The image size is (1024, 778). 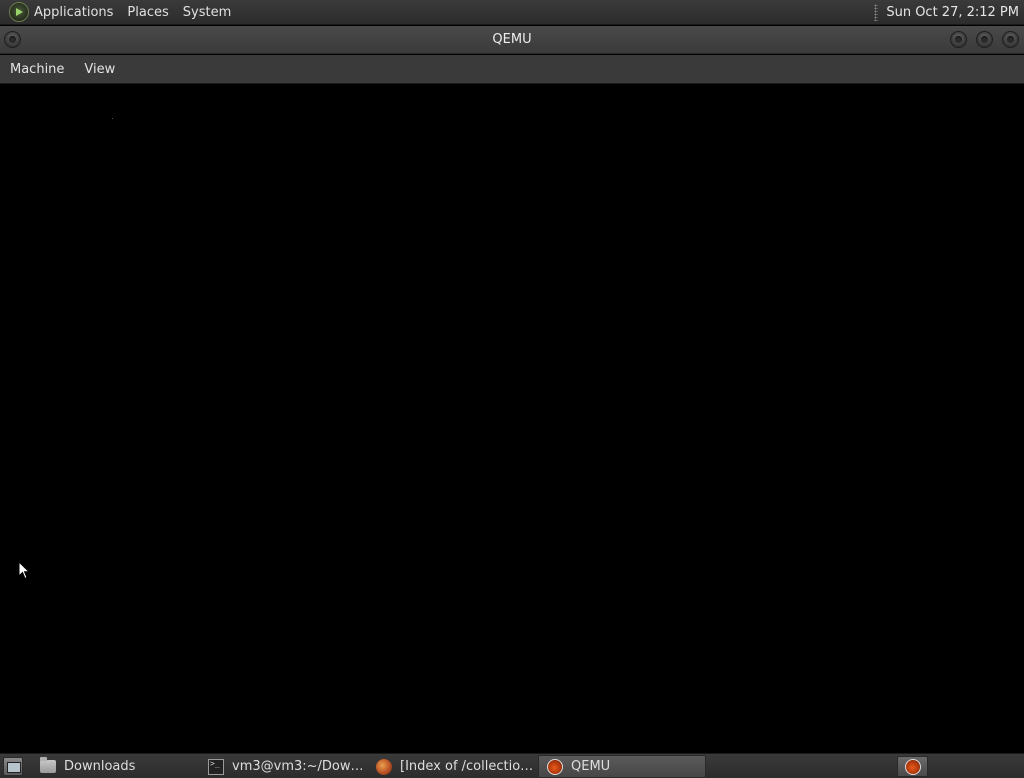 I want to click on tray-qemu-button, so click(x=912, y=766).